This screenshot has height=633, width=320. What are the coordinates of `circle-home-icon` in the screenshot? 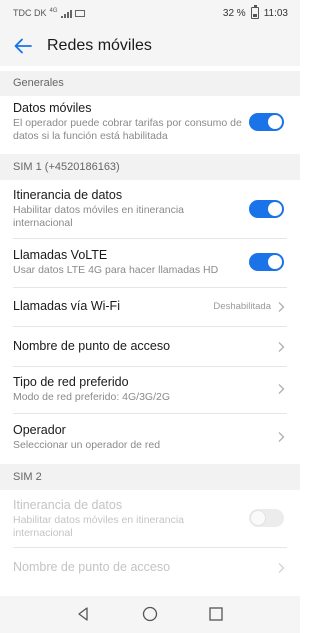 It's located at (150, 614).